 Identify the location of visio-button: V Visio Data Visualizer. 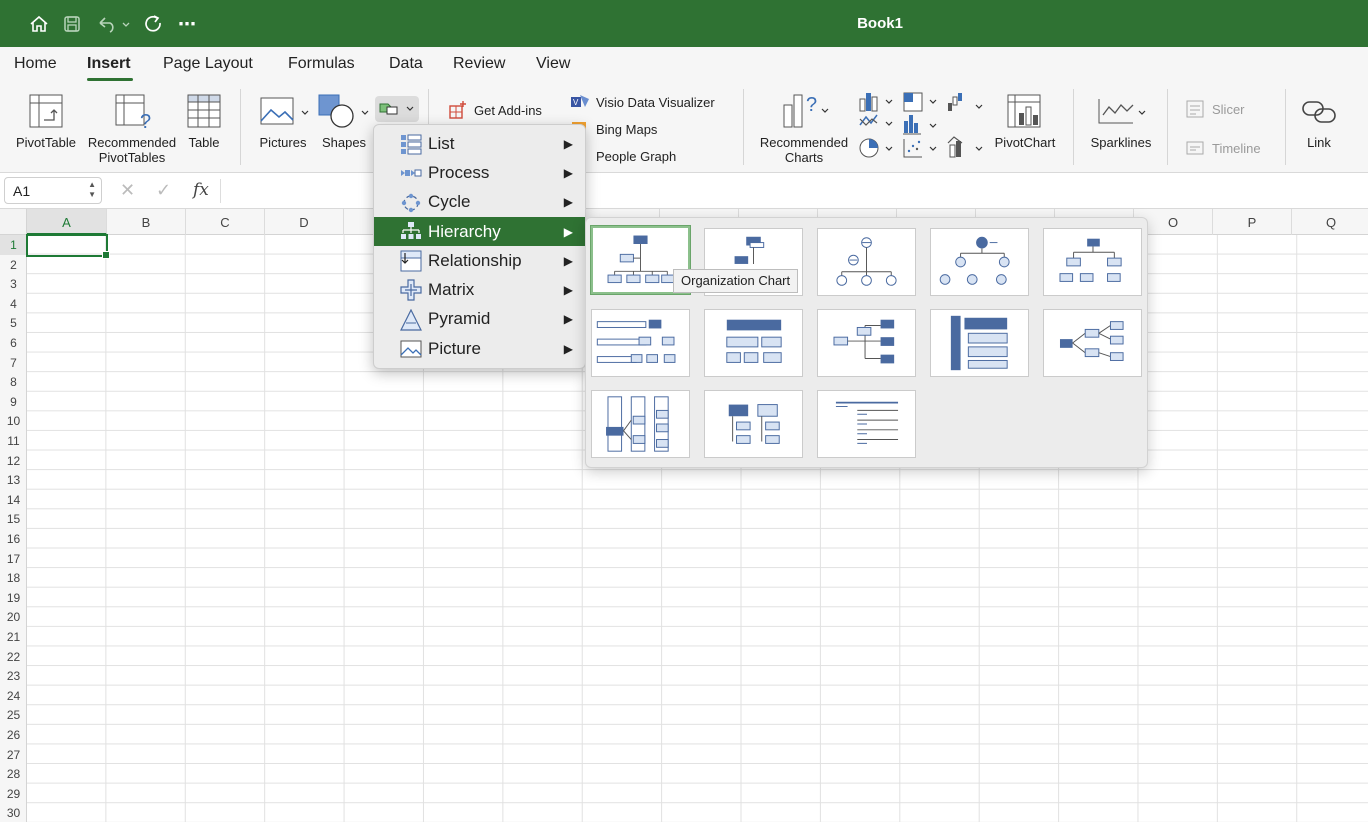
(642, 102).